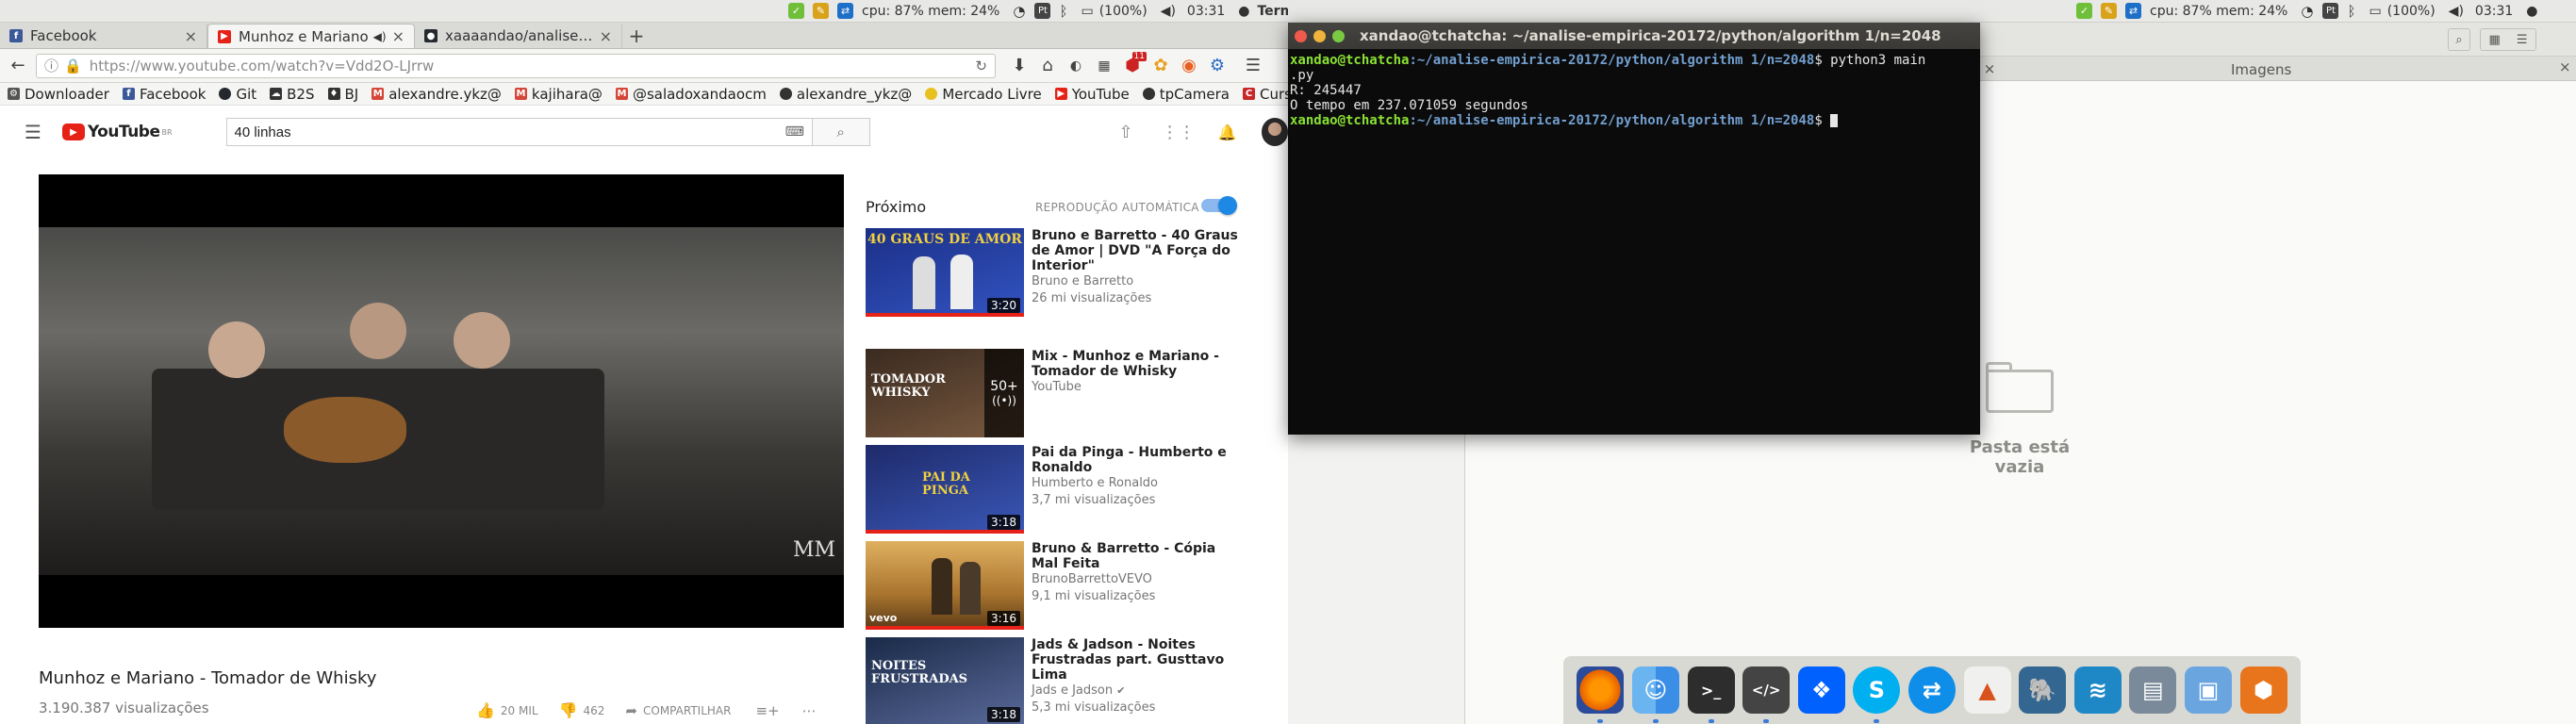 Image resolution: width=2576 pixels, height=724 pixels. Describe the element at coordinates (2307, 11) in the screenshot. I see `wifi-icon: ◔` at that location.